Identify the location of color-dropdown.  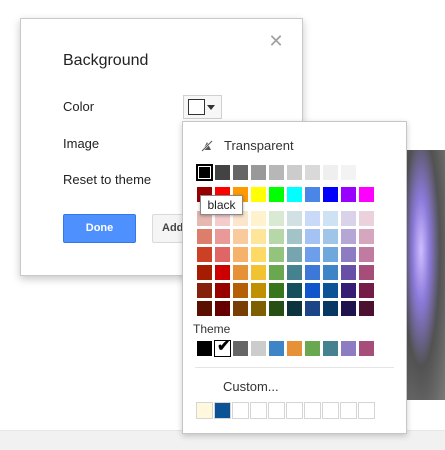
(202, 107).